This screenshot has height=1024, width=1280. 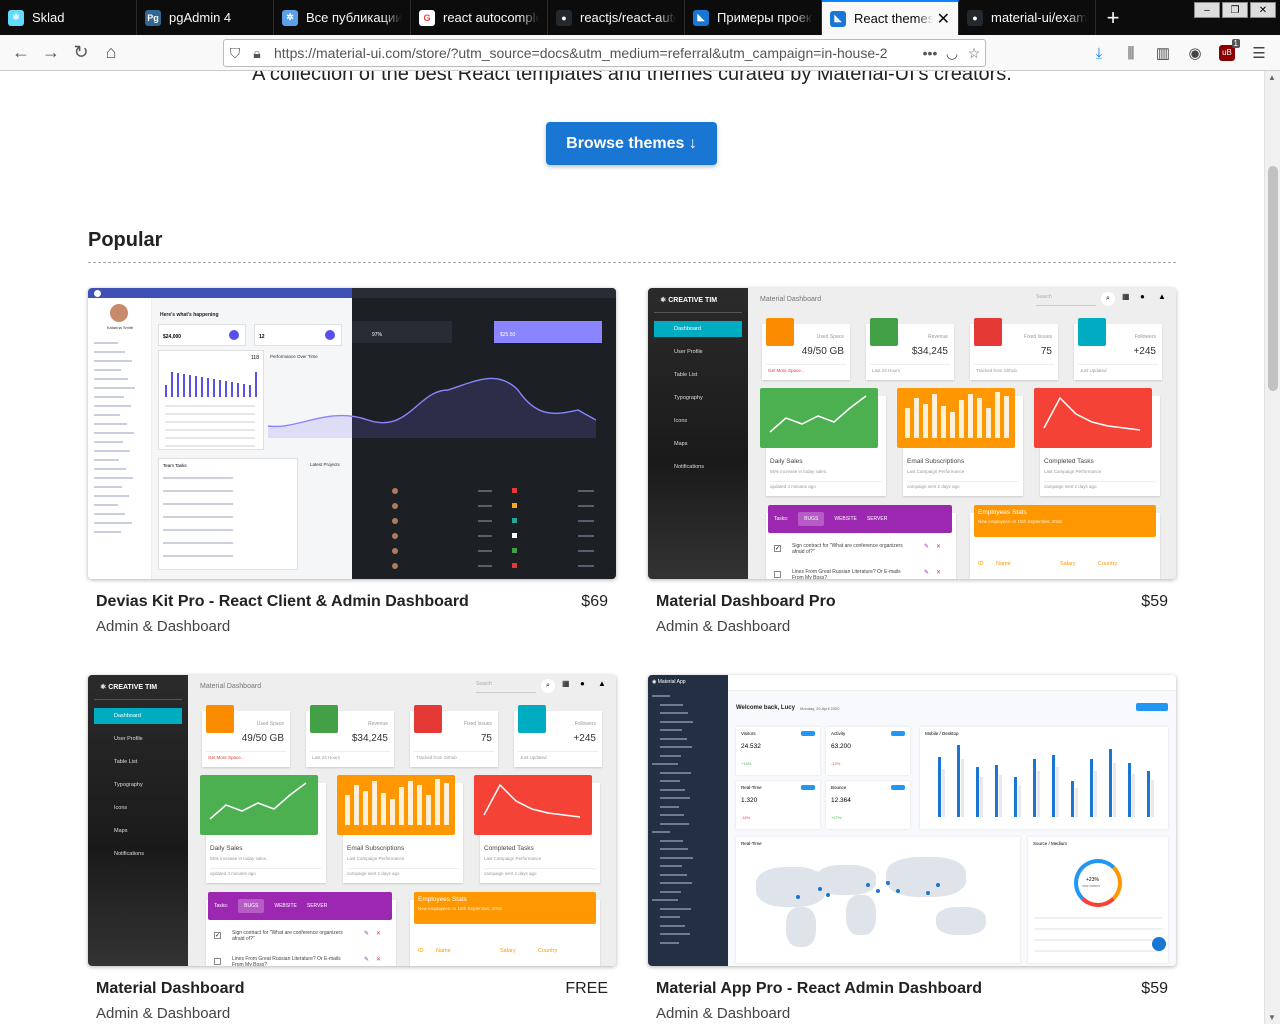 I want to click on maximize-button: ❐, so click(x=1235, y=10).